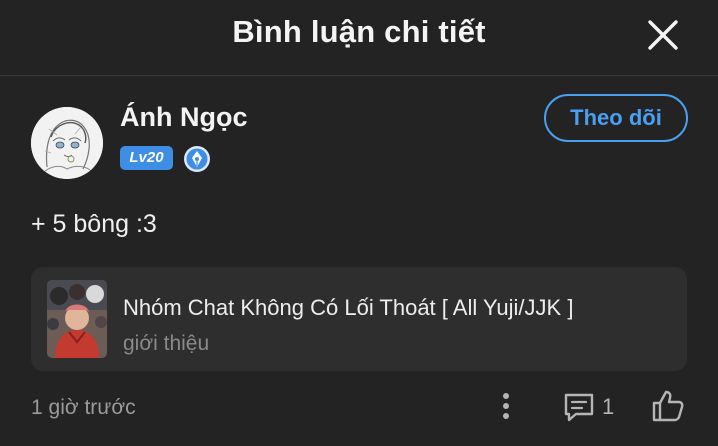  I want to click on reply-count: 1, so click(608, 406).